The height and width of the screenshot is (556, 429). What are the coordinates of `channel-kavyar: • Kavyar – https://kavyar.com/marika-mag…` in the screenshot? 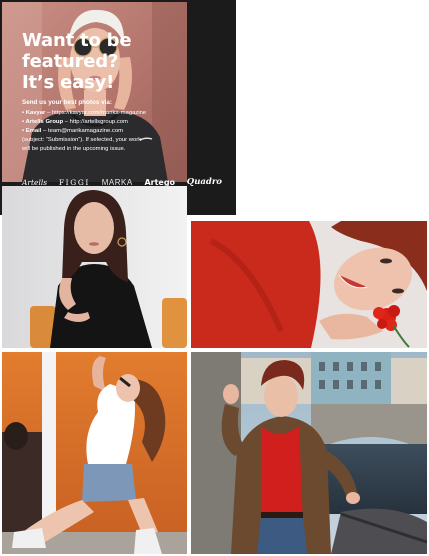 It's located at (124, 113).